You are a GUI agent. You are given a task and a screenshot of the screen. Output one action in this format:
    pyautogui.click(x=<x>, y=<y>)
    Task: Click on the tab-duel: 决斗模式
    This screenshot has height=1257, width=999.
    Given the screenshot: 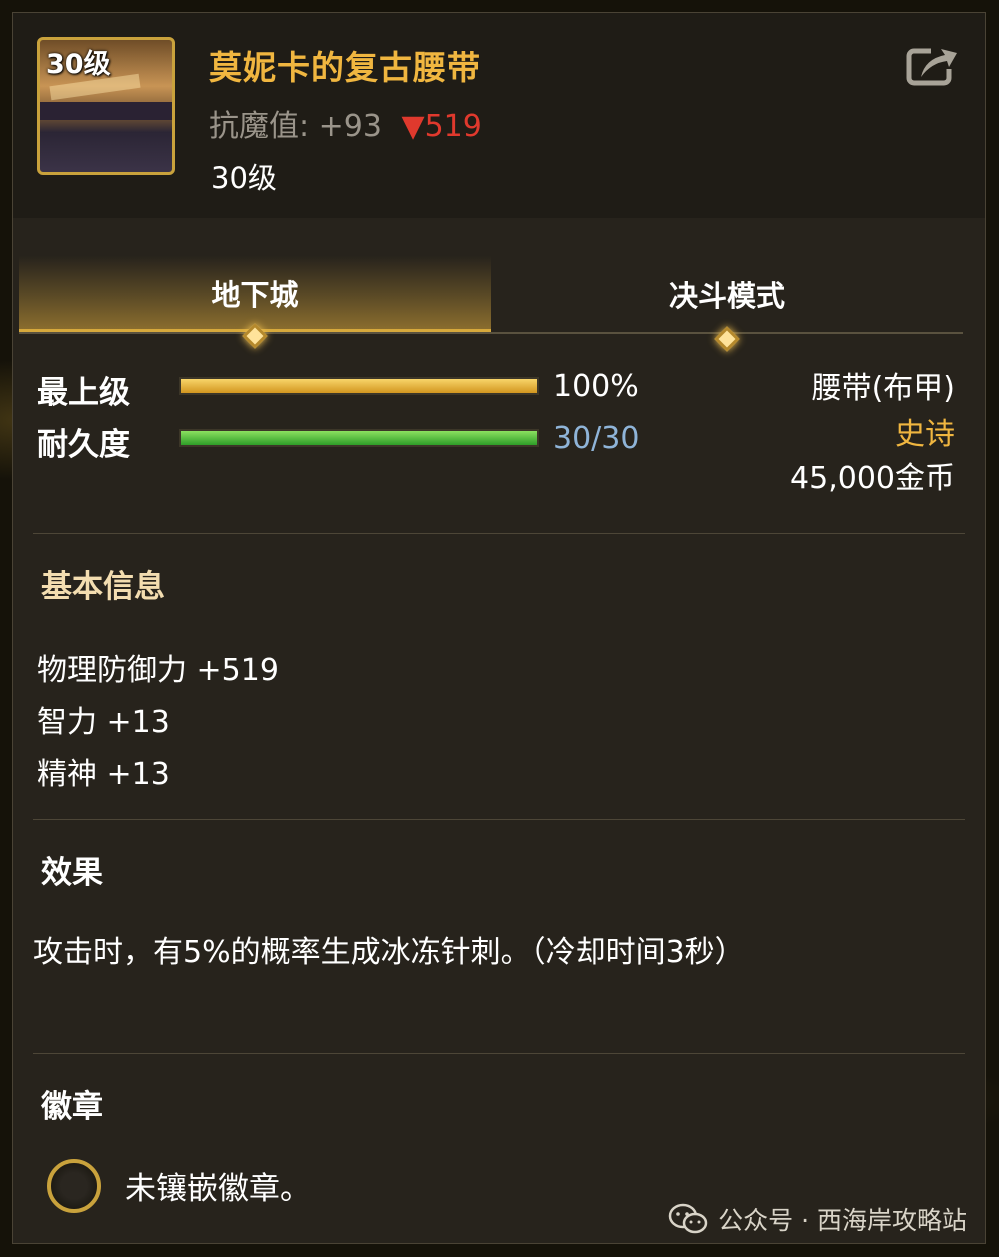 What is the action you would take?
    pyautogui.click(x=727, y=304)
    